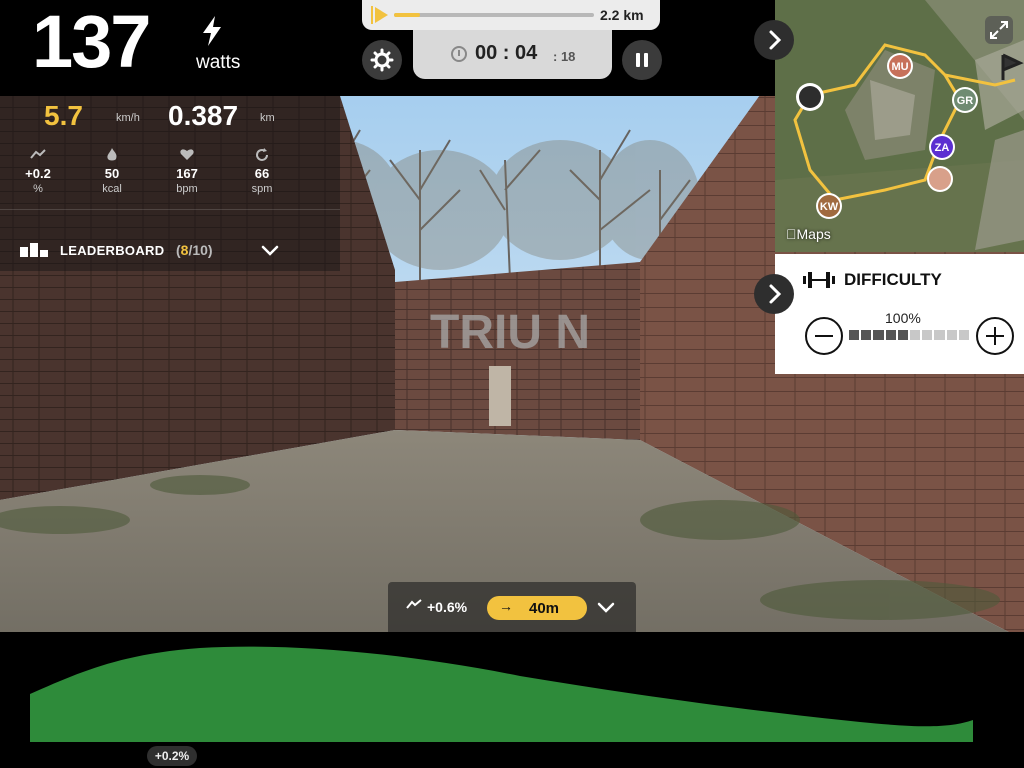  Describe the element at coordinates (128, 118) in the screenshot. I see `speed-unit: km/h` at that location.